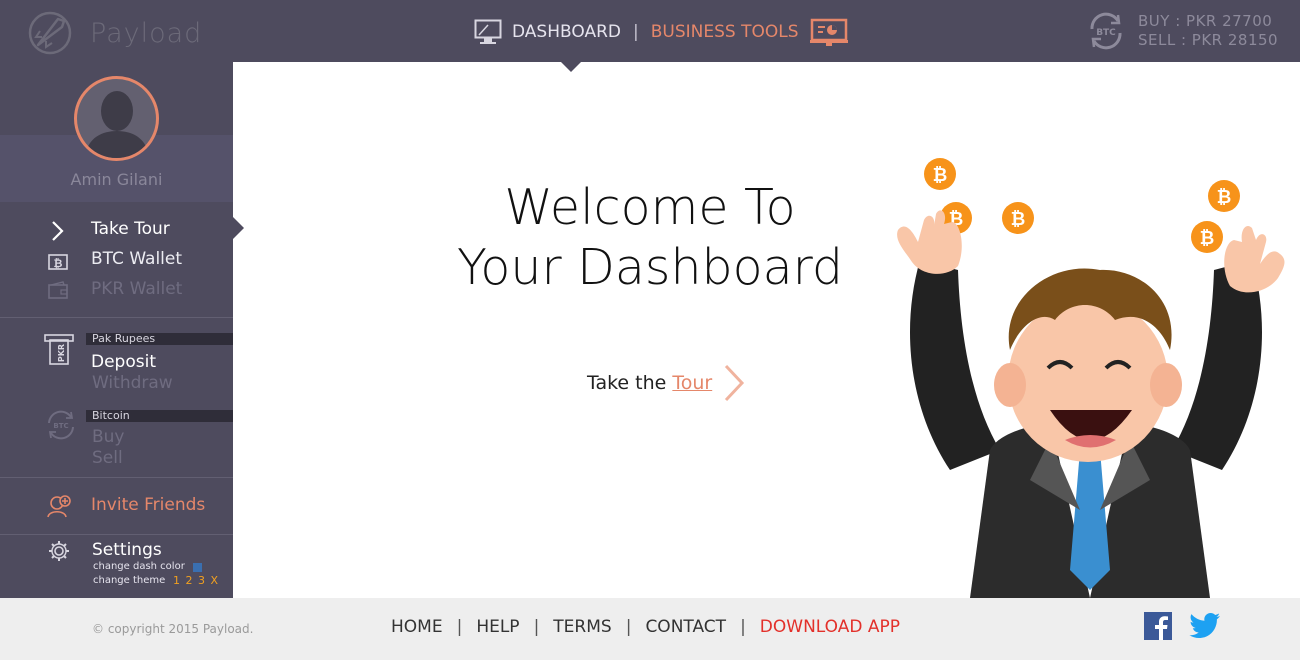 Image resolution: width=1300 pixels, height=660 pixels. Describe the element at coordinates (127, 550) in the screenshot. I see `sidebar-item-settings: Settings` at that location.